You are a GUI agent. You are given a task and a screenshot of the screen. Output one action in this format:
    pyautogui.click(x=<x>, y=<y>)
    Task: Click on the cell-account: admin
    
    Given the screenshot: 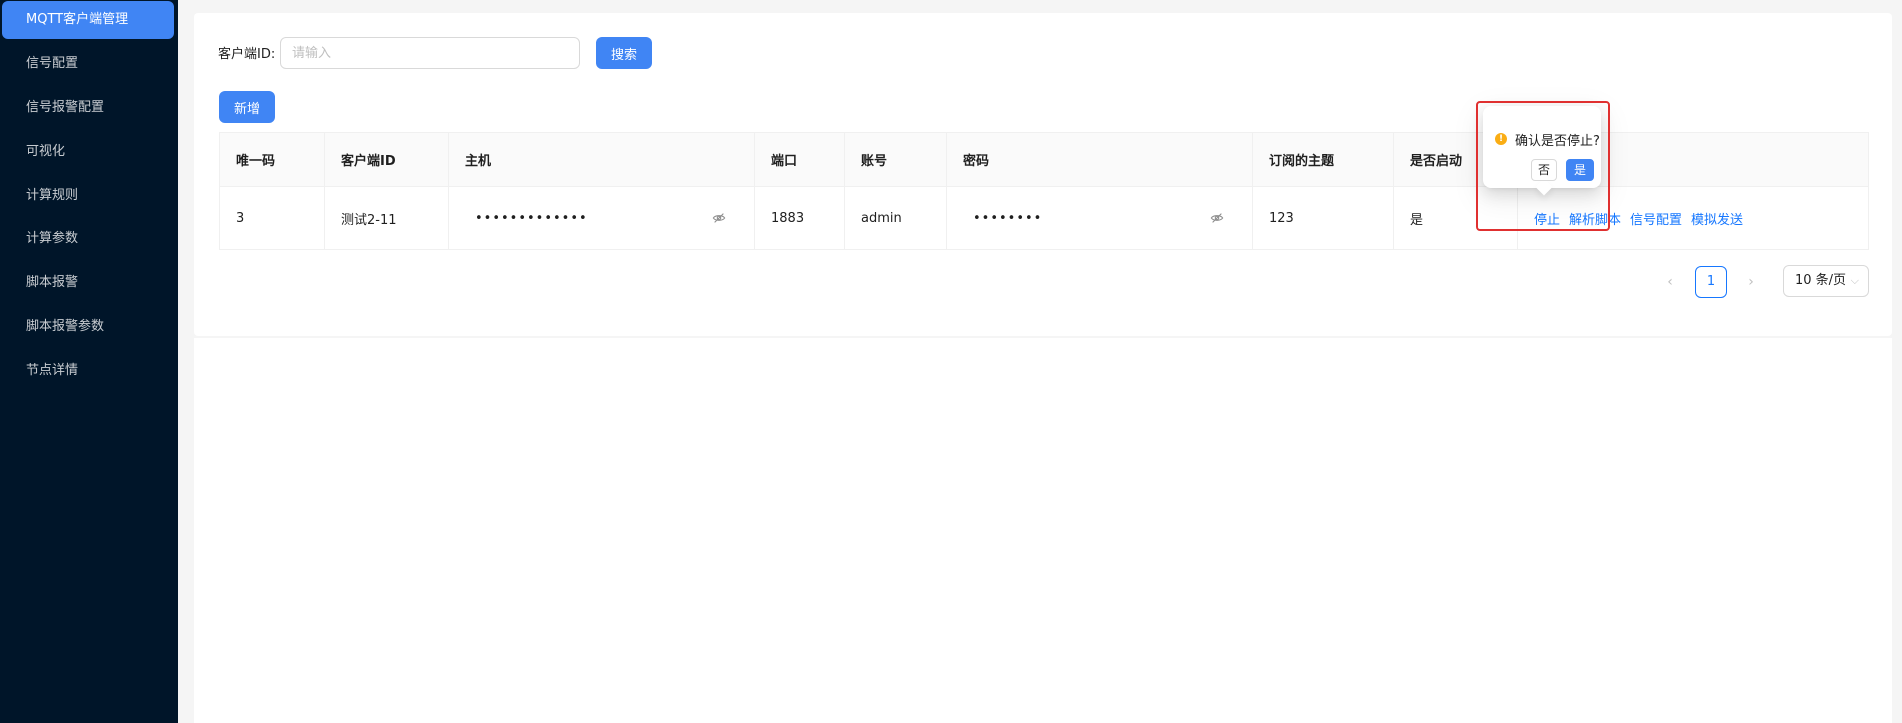 What is the action you would take?
    pyautogui.click(x=895, y=218)
    